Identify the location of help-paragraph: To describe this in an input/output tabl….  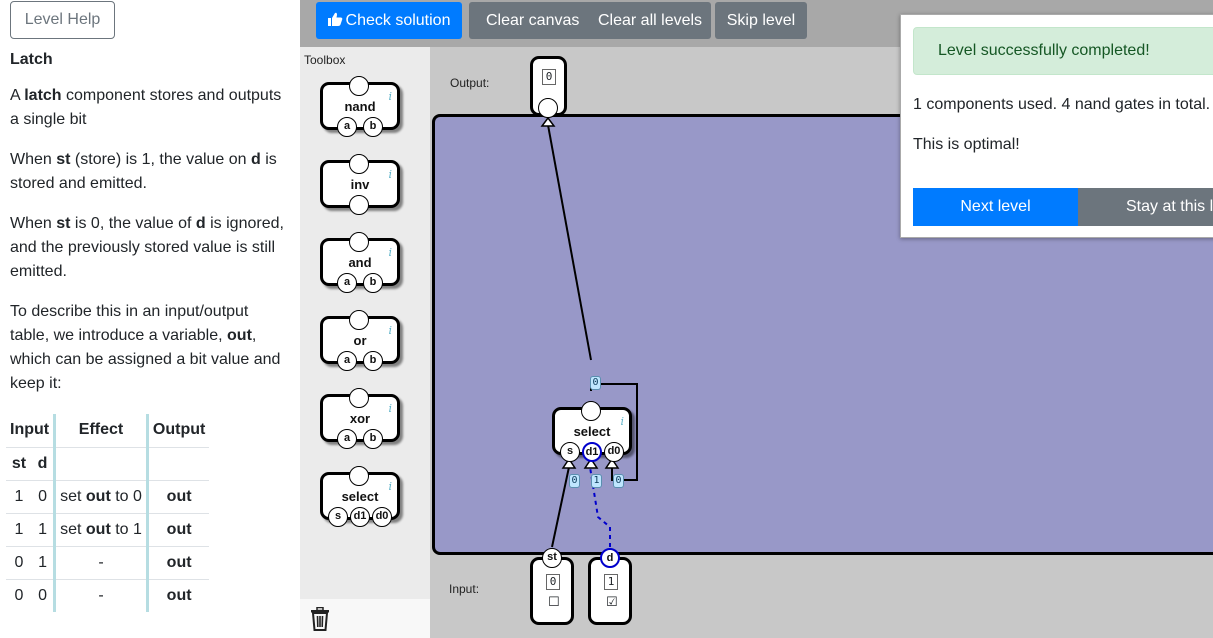
(145, 347).